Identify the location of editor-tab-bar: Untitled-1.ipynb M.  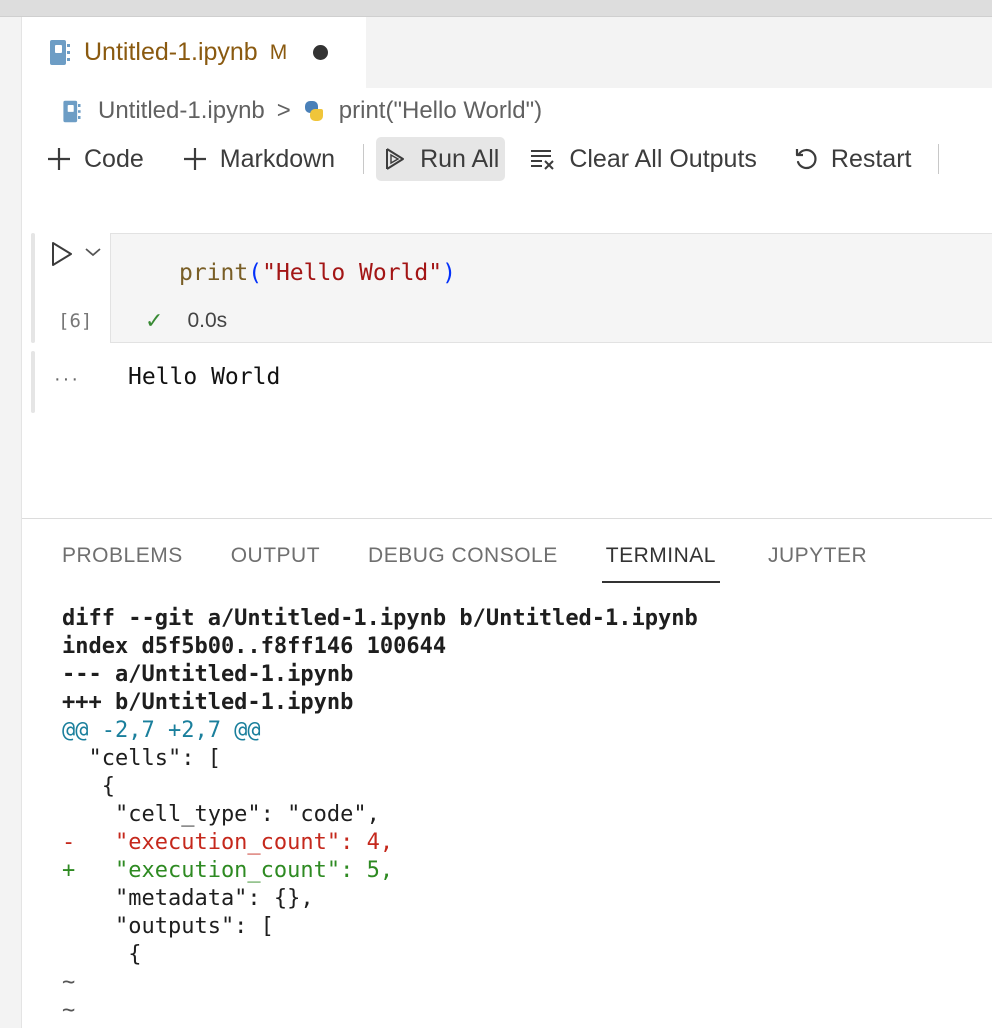
(507, 52).